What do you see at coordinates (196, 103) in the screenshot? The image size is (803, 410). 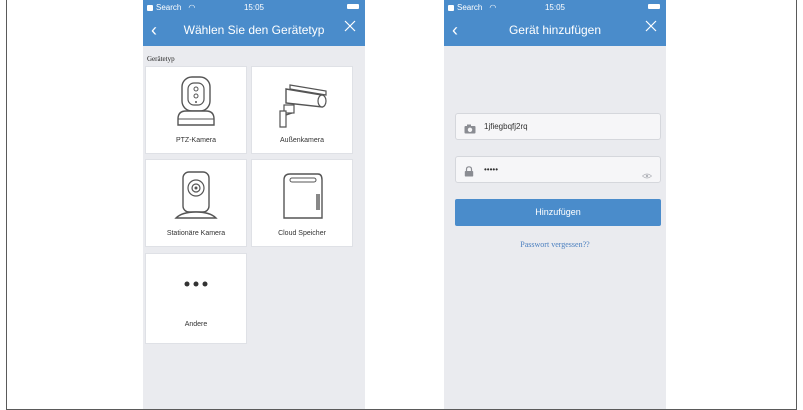 I see `ptz-camera-icon` at bounding box center [196, 103].